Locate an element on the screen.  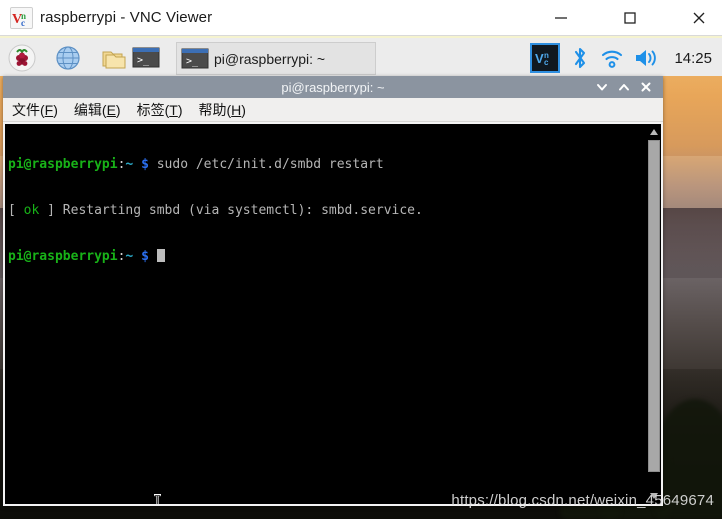
terminal-close-button is located at coordinates (646, 87).